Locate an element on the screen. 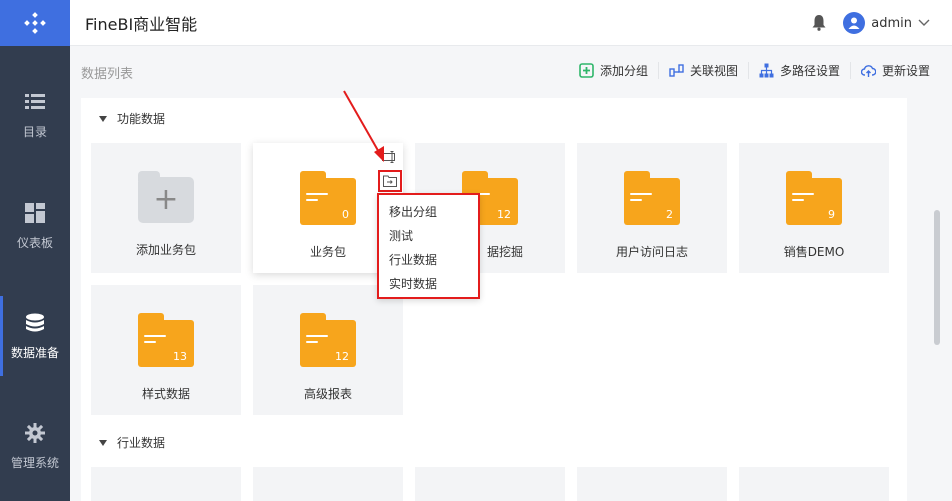 Image resolution: width=952 pixels, height=501 pixels. folder-icon: 0 is located at coordinates (328, 198).